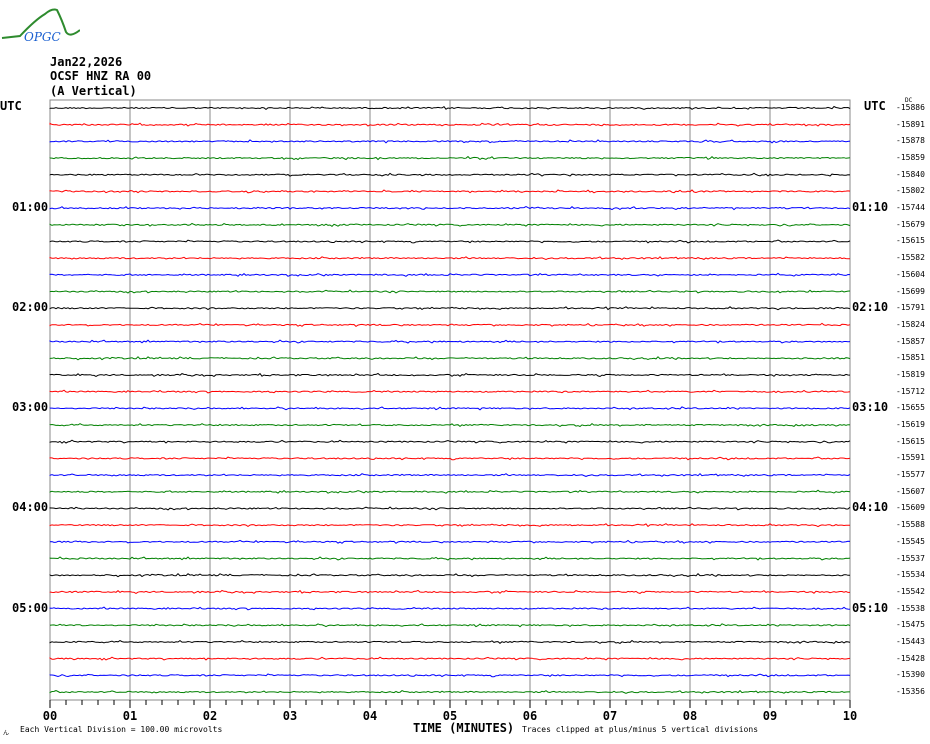 This screenshot has width=930, height=744. Describe the element at coordinates (910, 208) in the screenshot. I see `dc-offset-label: -15744` at that location.